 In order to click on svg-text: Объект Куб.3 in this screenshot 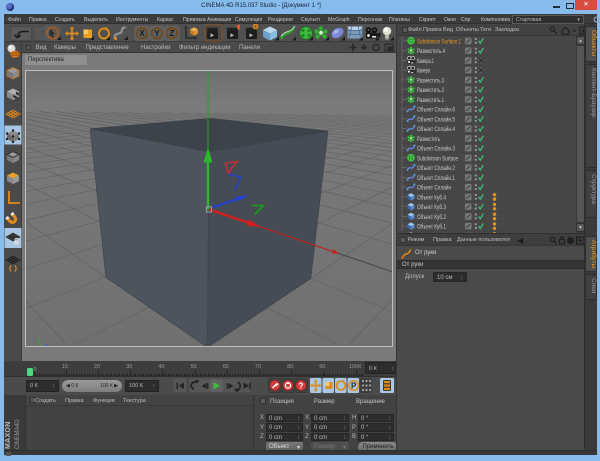, I will do `click(431, 207)`.